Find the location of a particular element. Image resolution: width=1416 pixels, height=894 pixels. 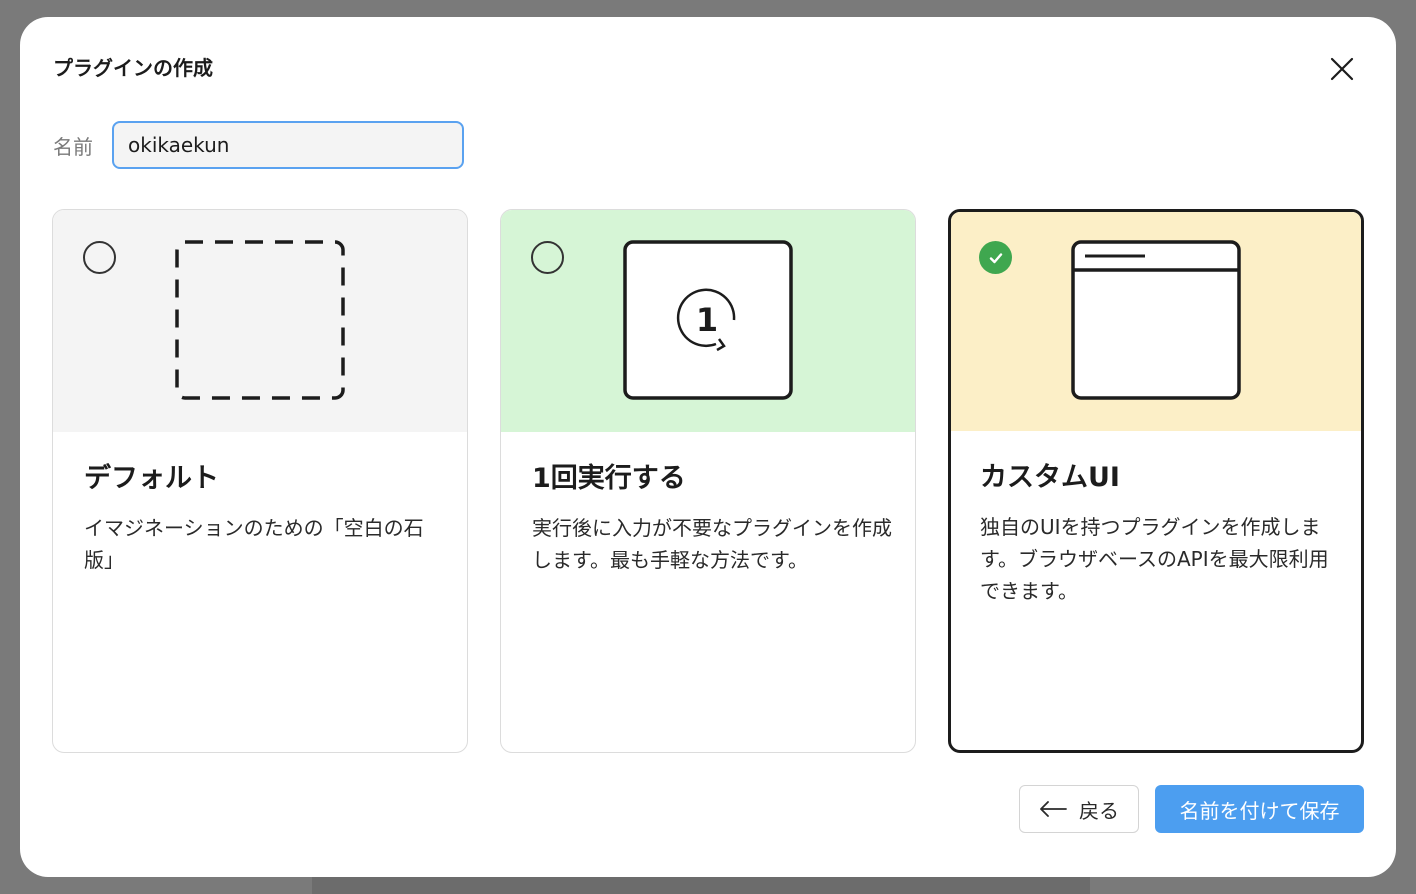

card-title: カスタムUI is located at coordinates (1050, 477).